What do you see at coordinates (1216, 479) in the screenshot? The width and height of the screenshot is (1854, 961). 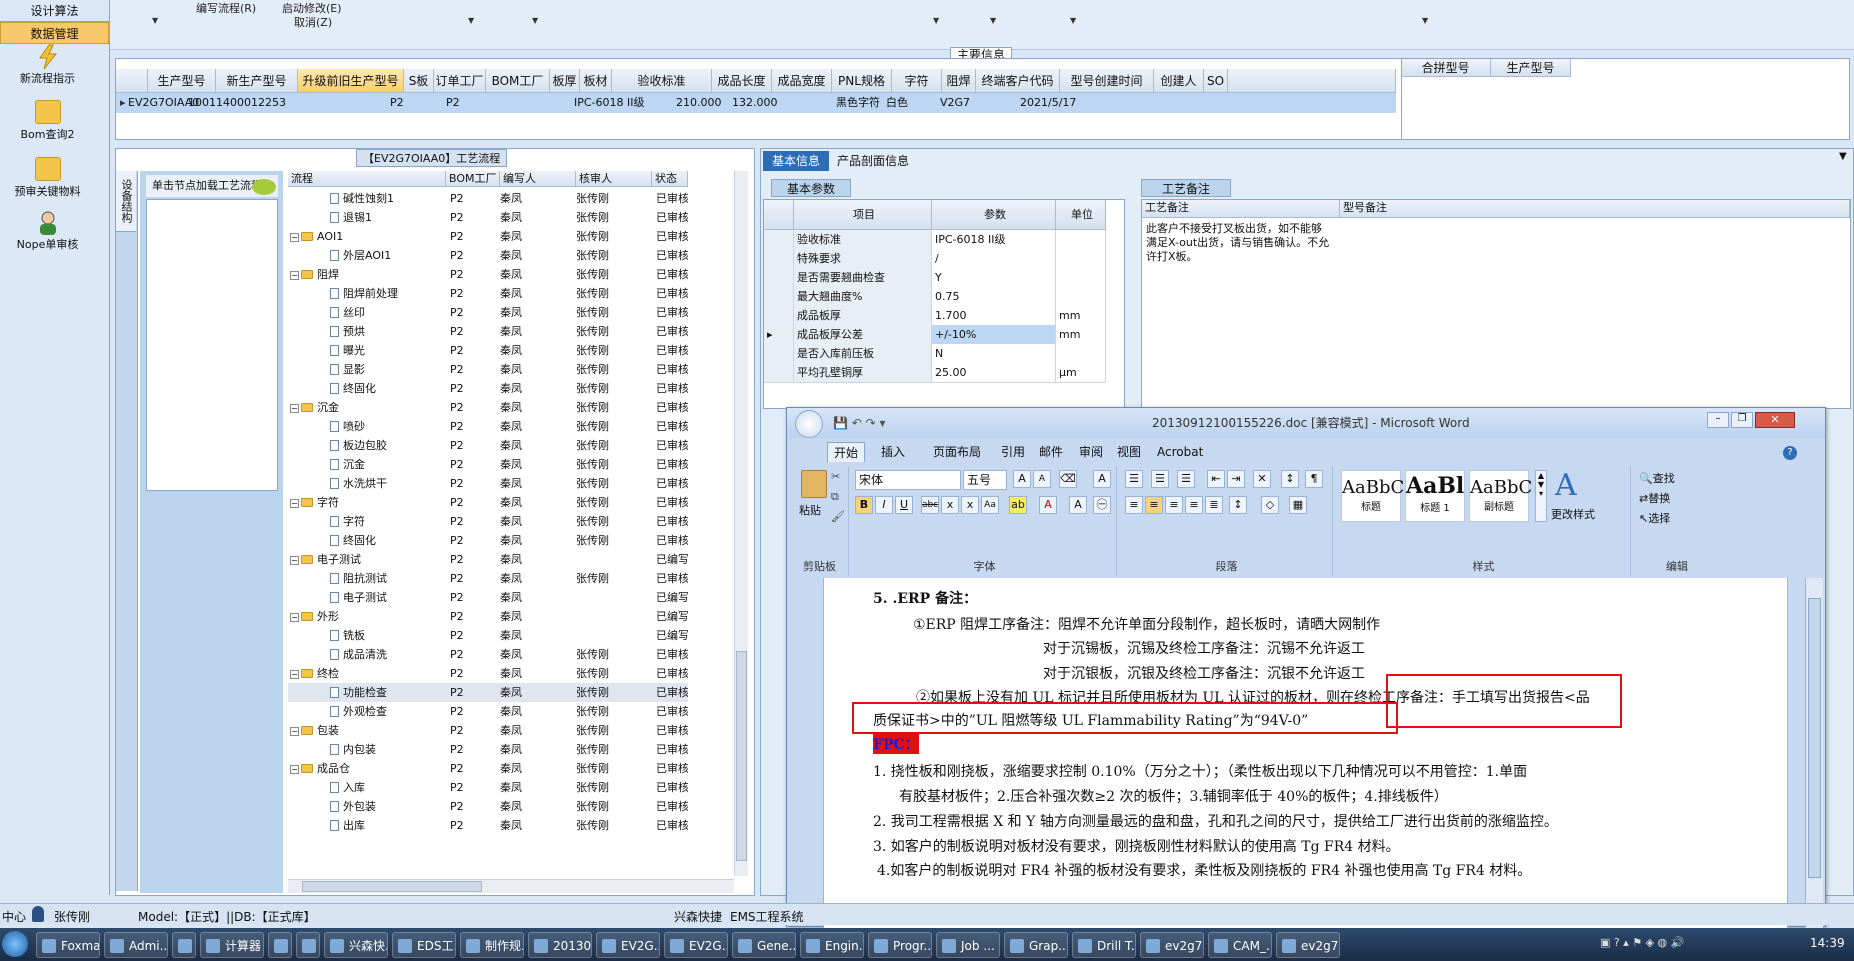 I see `decrease-indent-icon: ⇤` at bounding box center [1216, 479].